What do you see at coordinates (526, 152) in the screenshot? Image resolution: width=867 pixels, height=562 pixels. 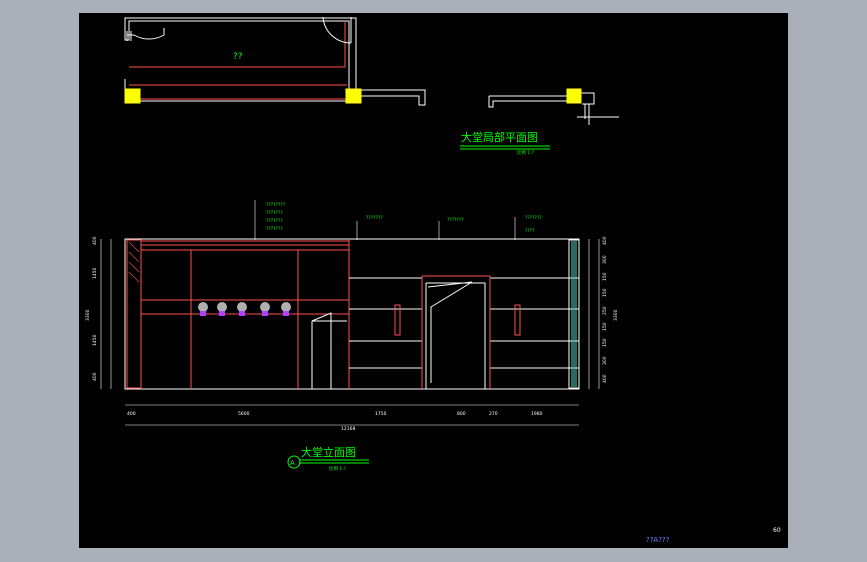 I see `plan-scale: 比例 1:?` at bounding box center [526, 152].